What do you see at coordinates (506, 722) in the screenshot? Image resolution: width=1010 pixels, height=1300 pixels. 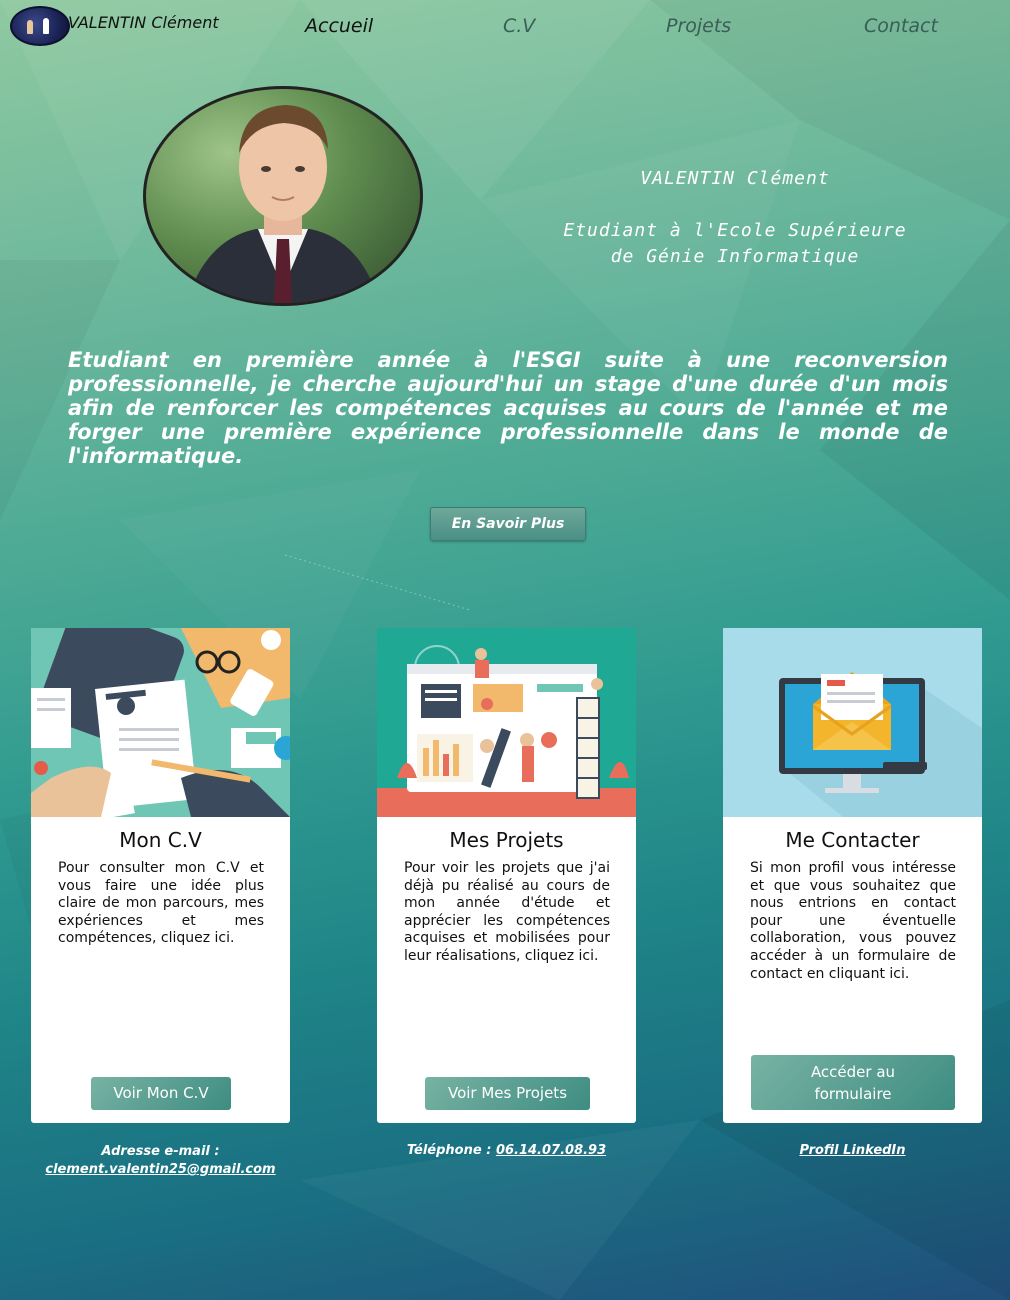 I see `projects-illustration` at bounding box center [506, 722].